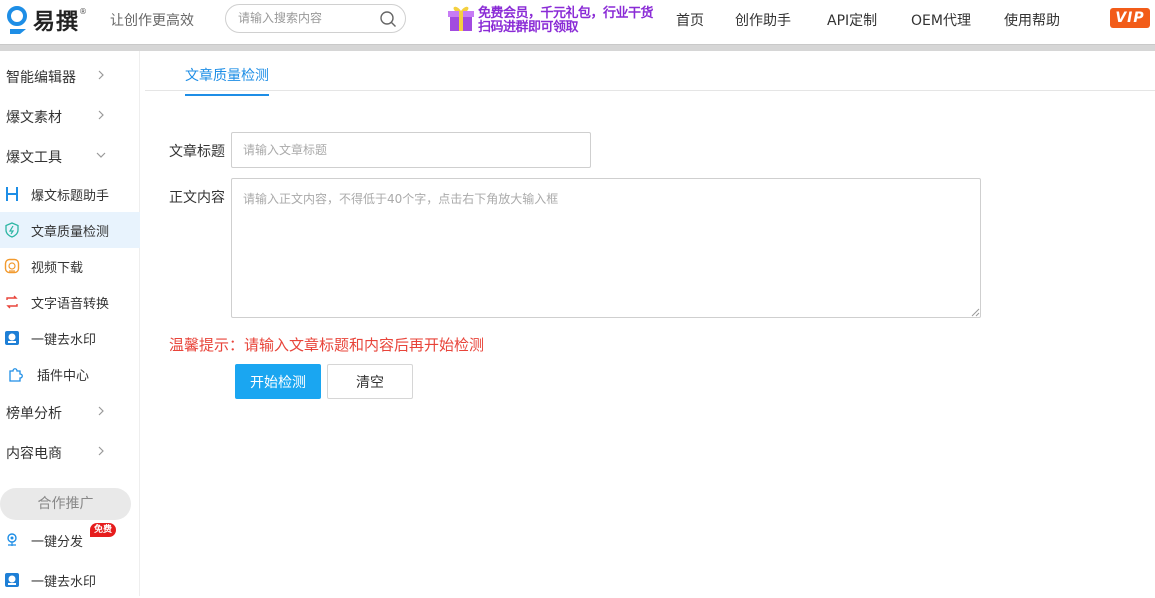 Image resolution: width=1155 pixels, height=598 pixels. I want to click on start-check-button: 开始检测, so click(278, 381).